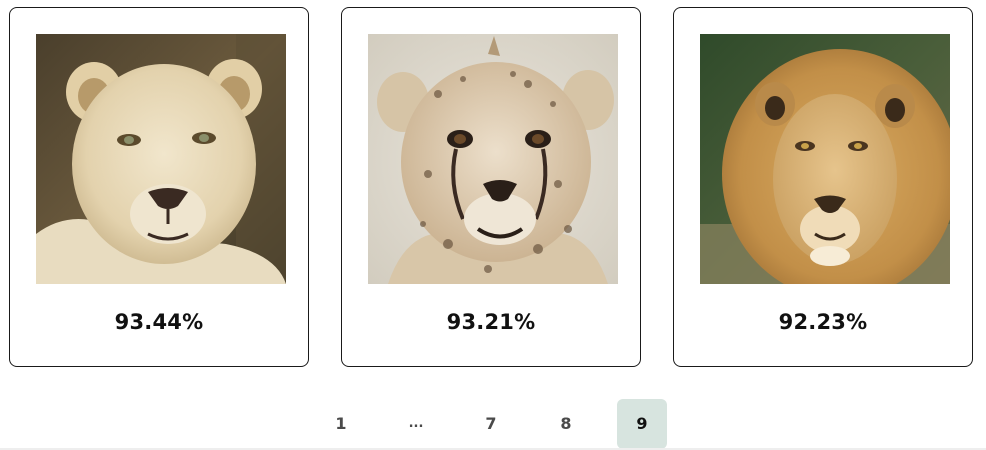 This screenshot has height=450, width=986. Describe the element at coordinates (825, 159) in the screenshot. I see `male-lion-photo` at that location.